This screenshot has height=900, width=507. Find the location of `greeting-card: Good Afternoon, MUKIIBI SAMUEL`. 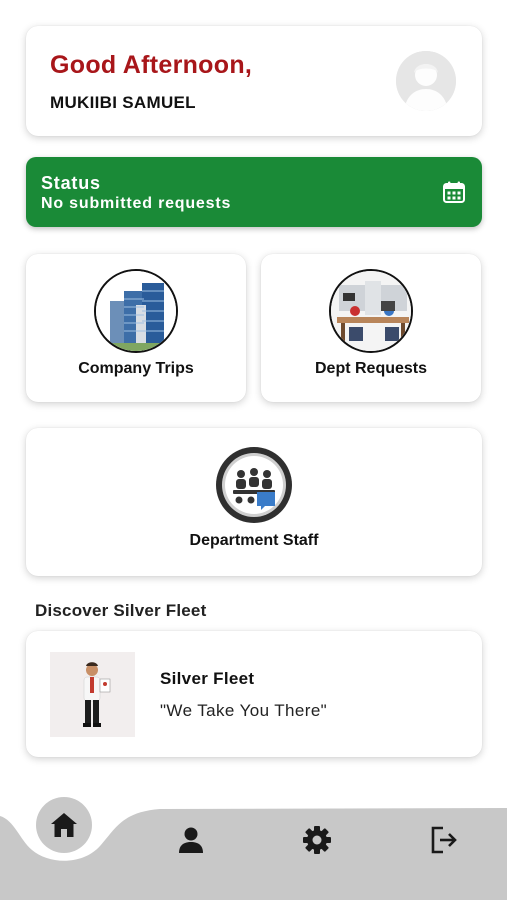

greeting-card: Good Afternoon, MUKIIBI SAMUEL is located at coordinates (254, 81).